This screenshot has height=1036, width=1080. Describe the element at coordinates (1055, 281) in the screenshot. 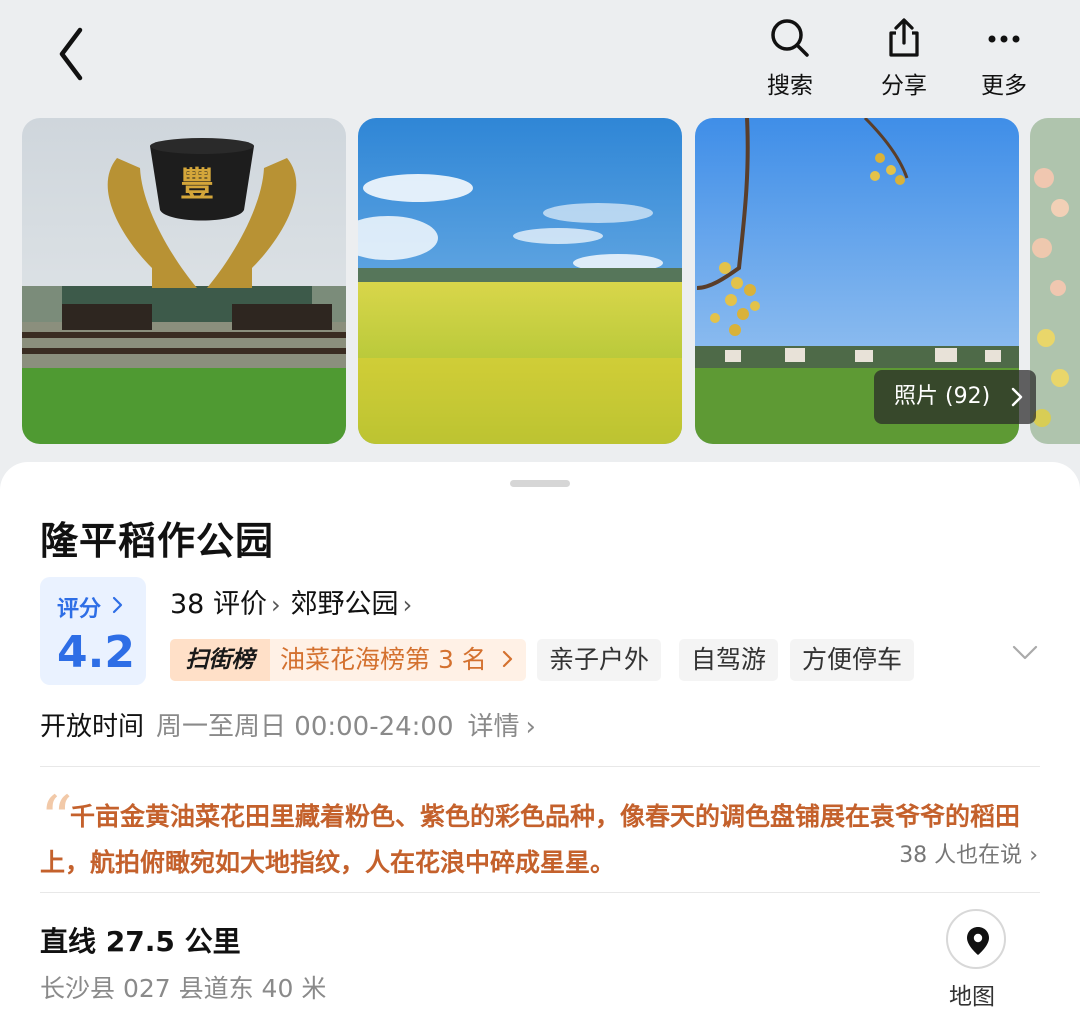

I see `photo-flowers` at that location.